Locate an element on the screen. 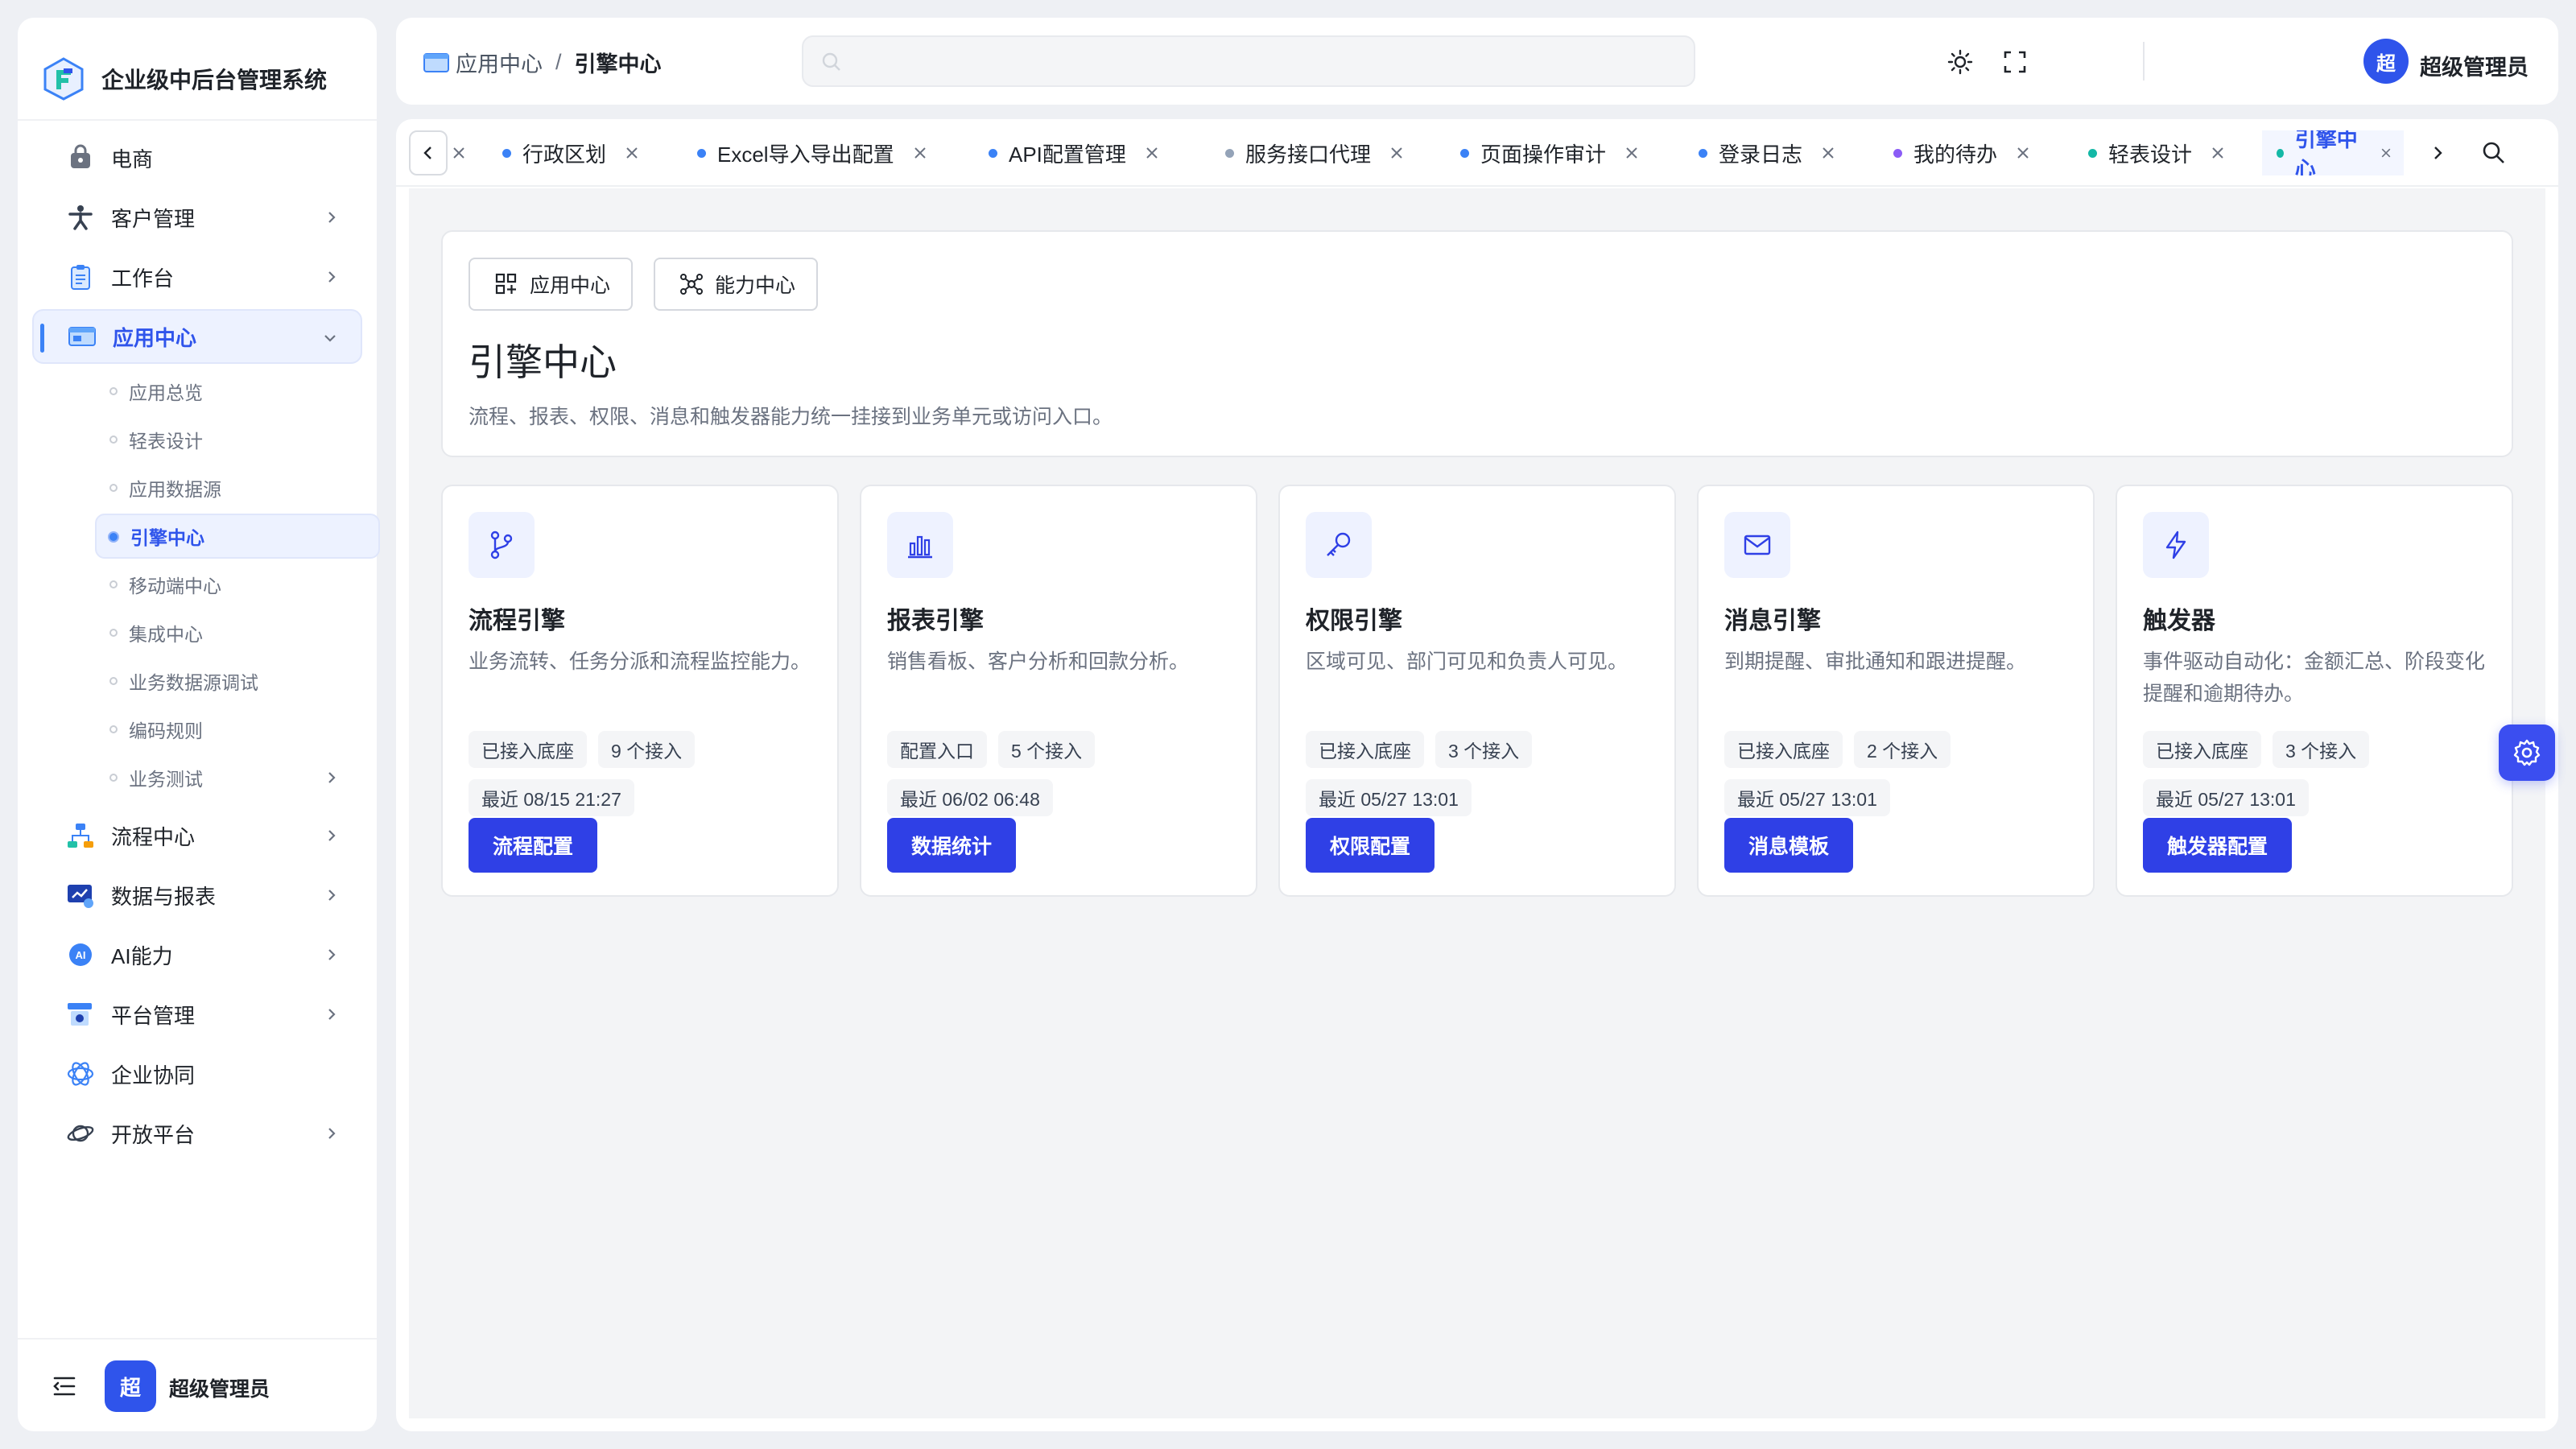  tab-scroll-right-button is located at coordinates (2437, 152).